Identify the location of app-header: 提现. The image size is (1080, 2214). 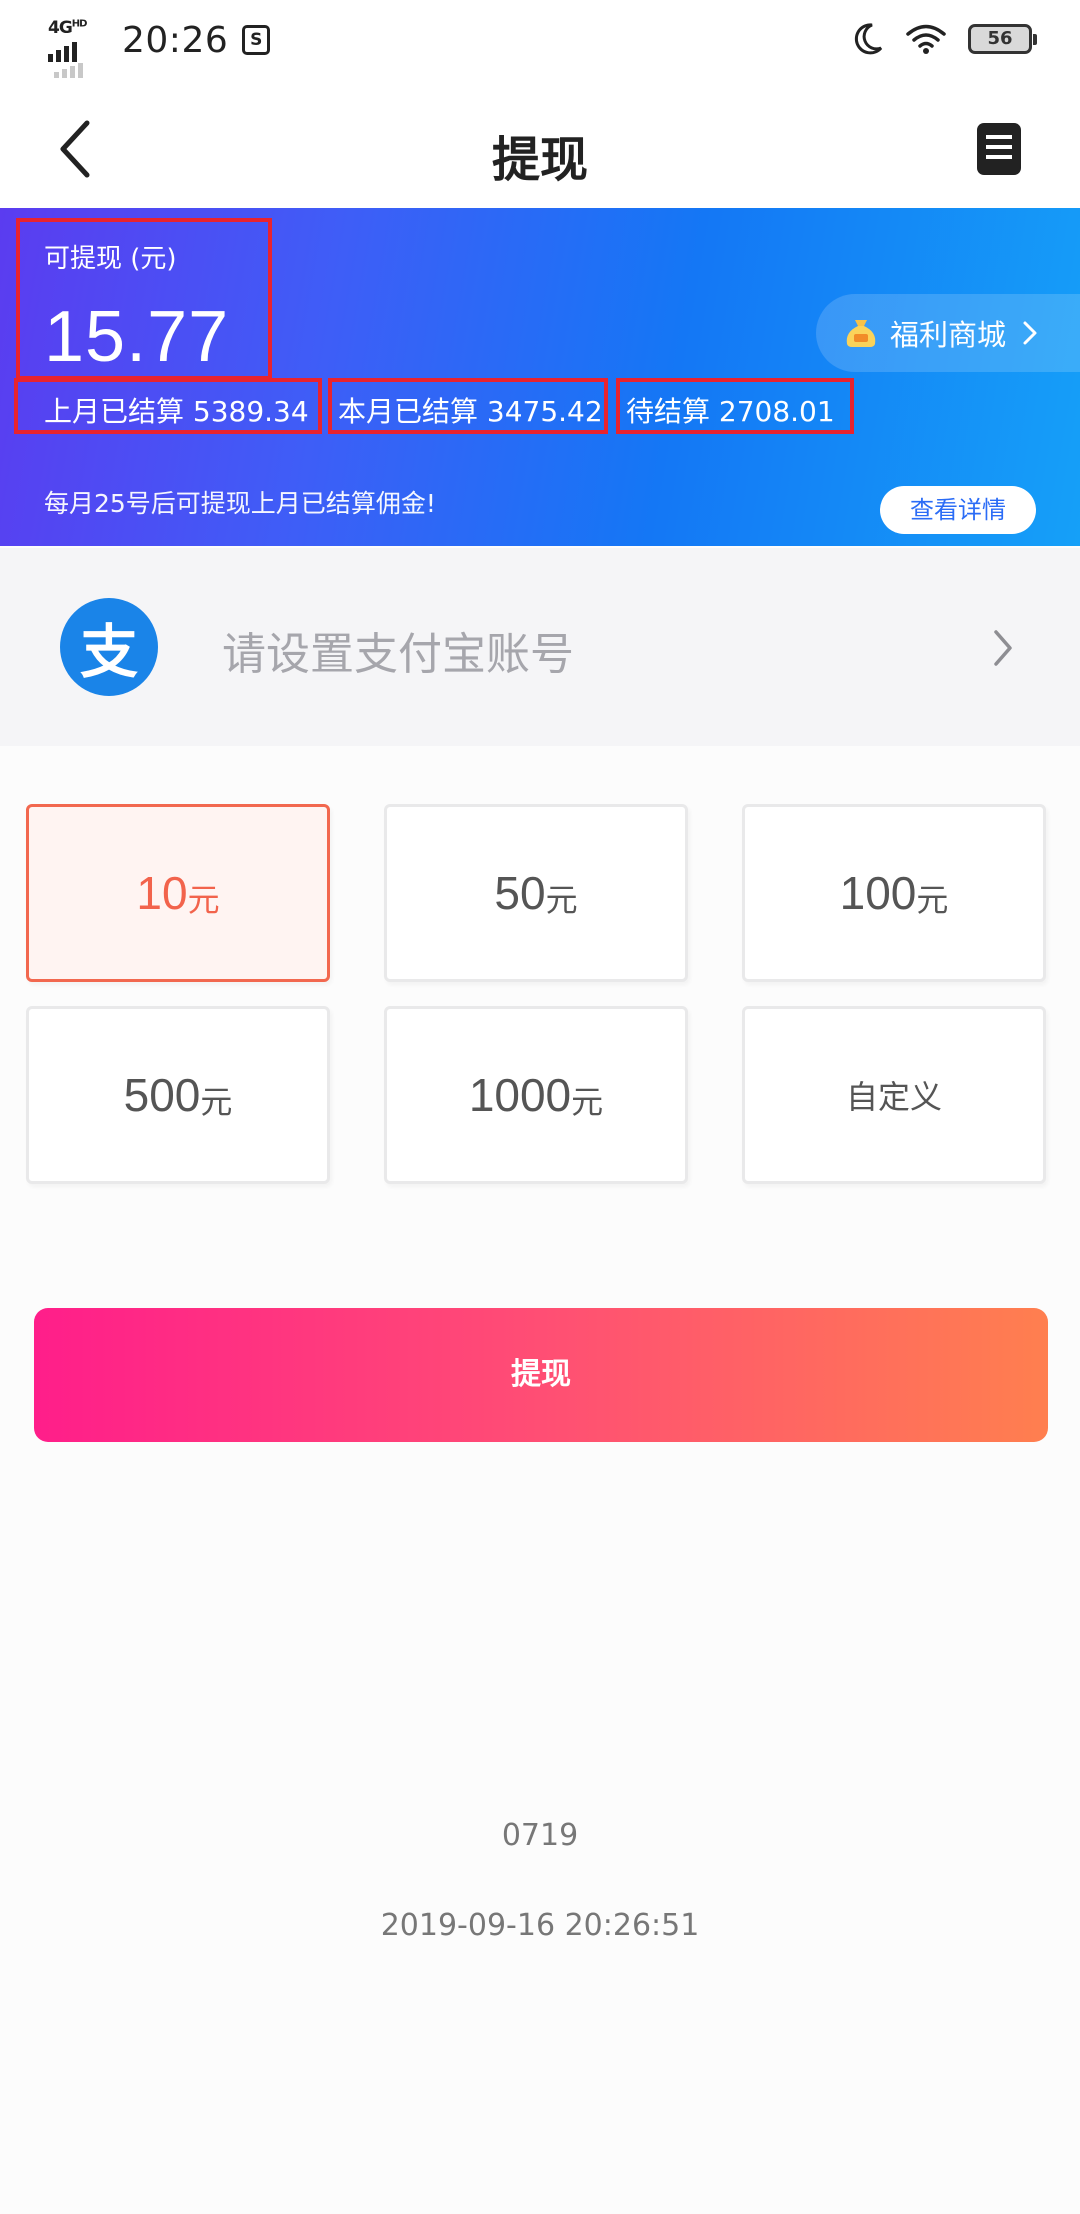
(540, 149).